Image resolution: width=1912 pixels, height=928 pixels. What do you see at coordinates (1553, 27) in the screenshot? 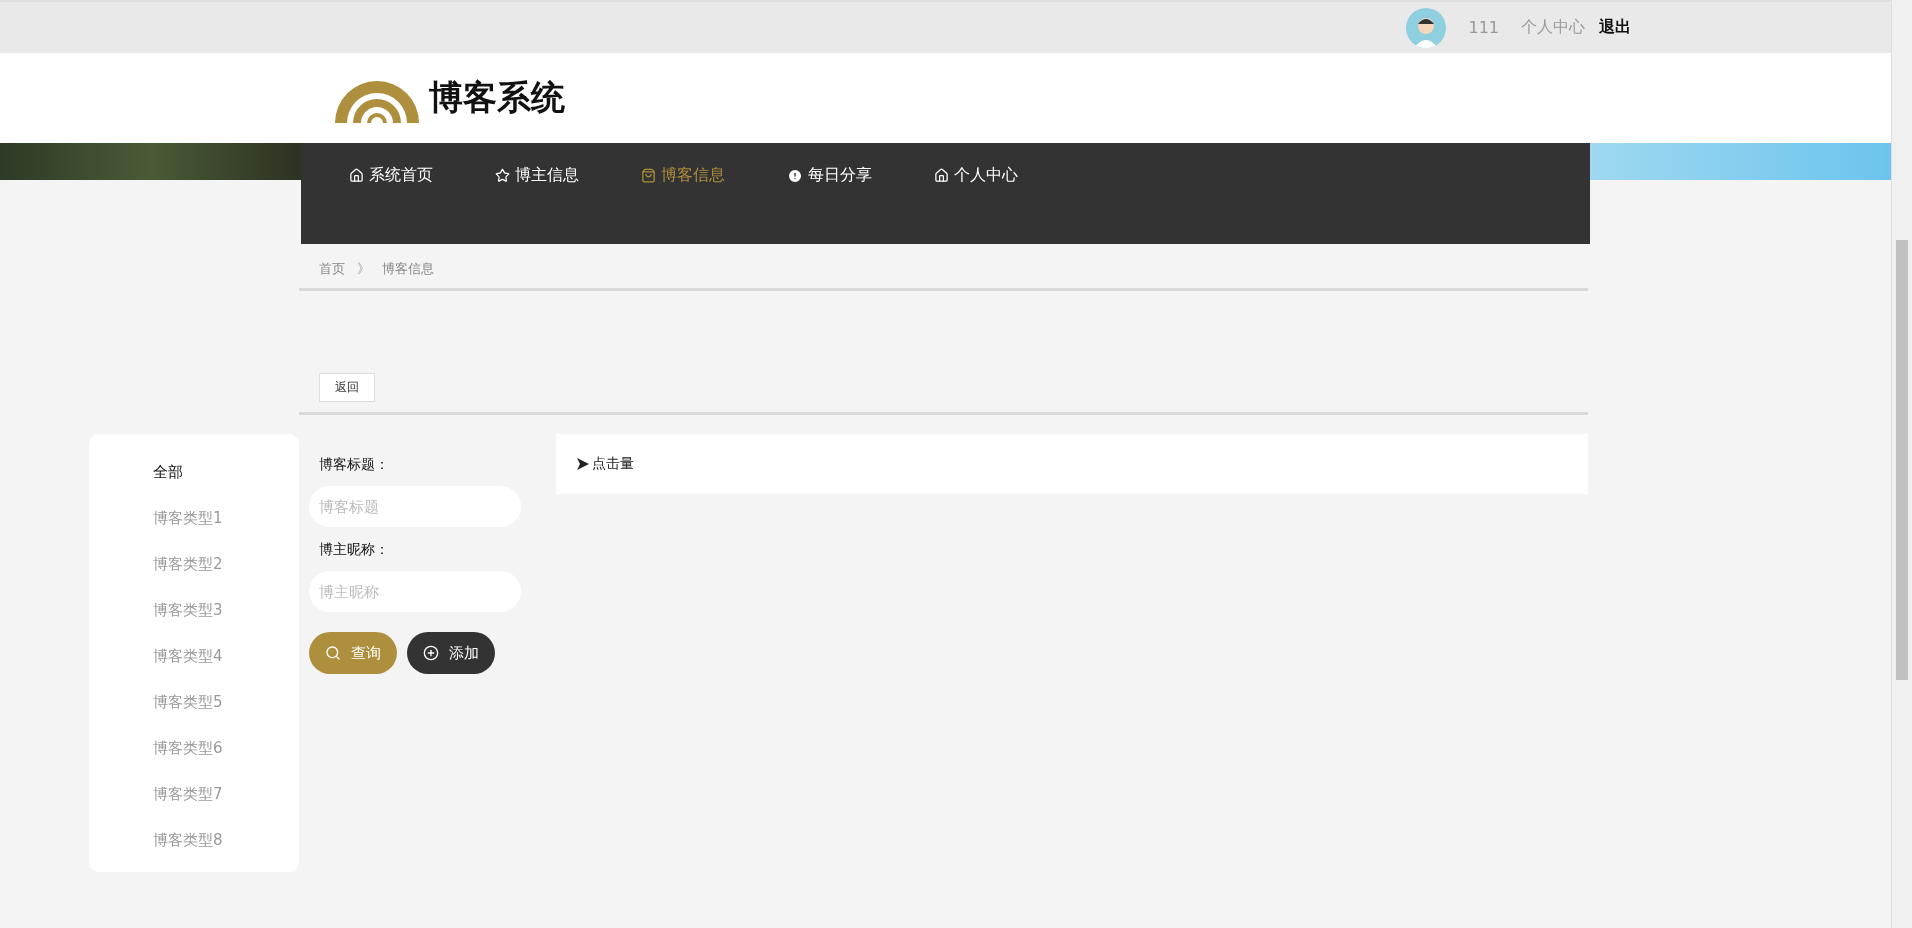
I see `profile-link: 个人中心` at bounding box center [1553, 27].